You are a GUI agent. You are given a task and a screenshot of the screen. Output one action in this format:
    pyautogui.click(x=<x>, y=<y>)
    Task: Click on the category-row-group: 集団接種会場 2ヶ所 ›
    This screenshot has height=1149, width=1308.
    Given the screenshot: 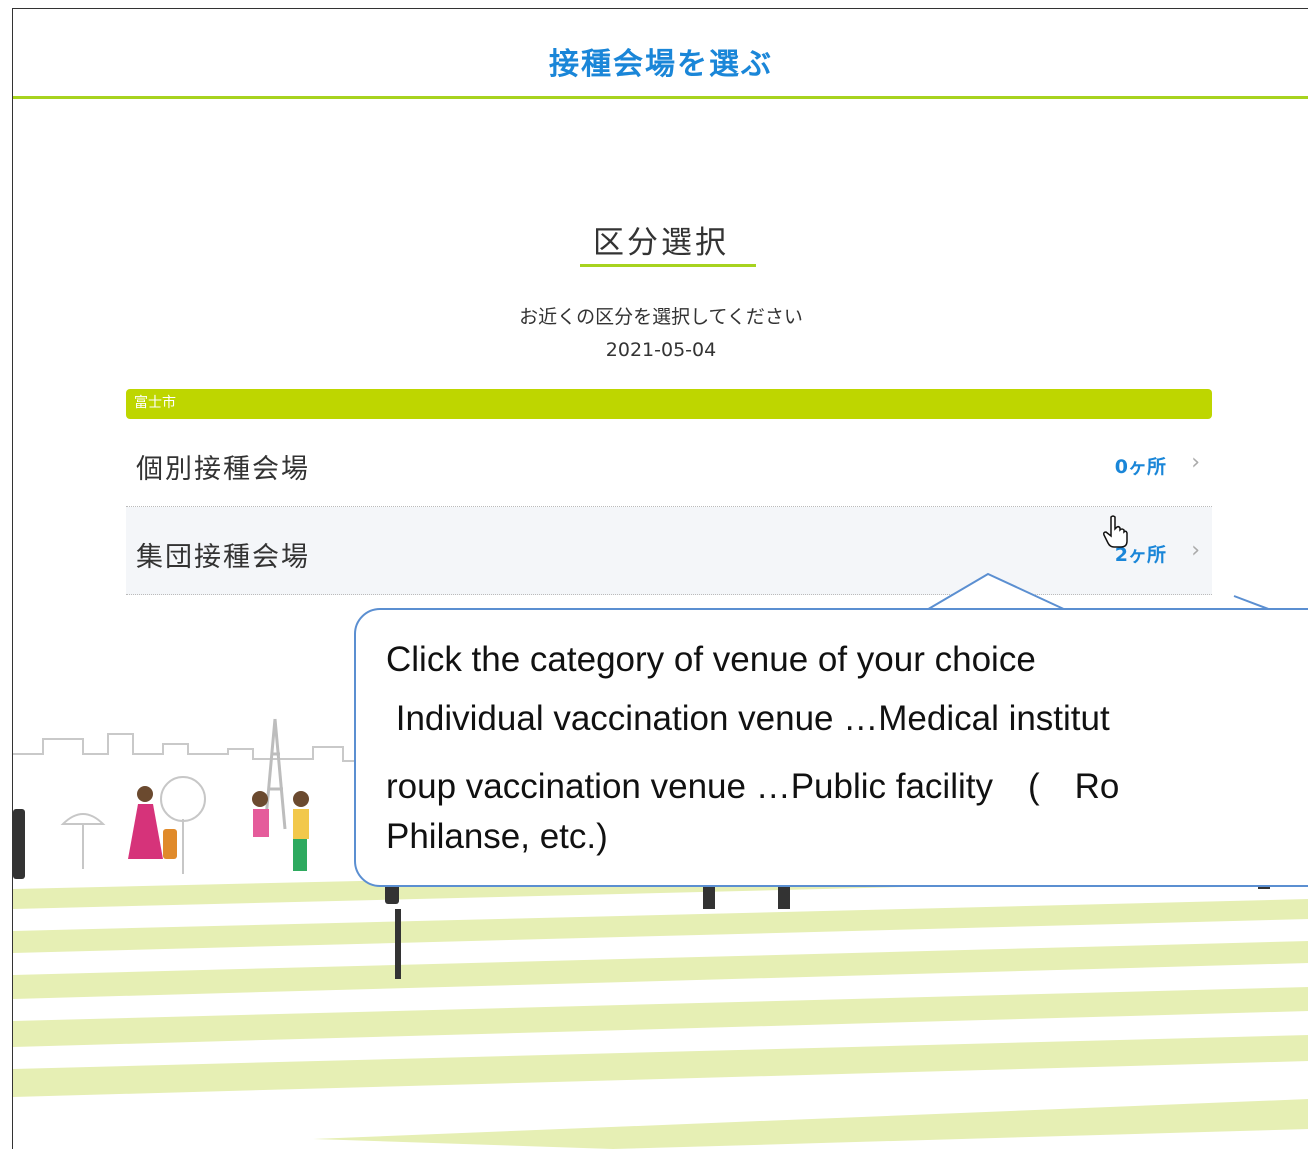 What is the action you would take?
    pyautogui.click(x=669, y=551)
    